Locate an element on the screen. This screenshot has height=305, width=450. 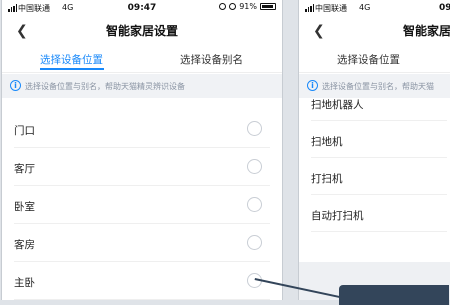
list-item: 卧室 is located at coordinates (142, 205).